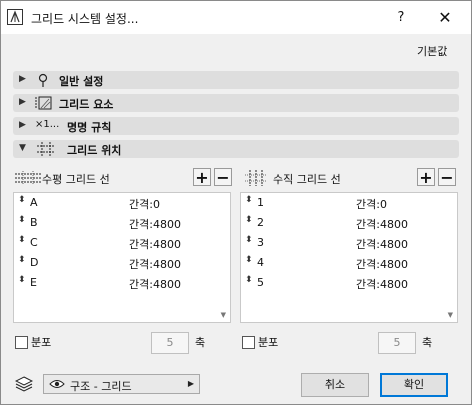 This screenshot has width=472, height=405. I want to click on add-vertical-line-button: +, so click(426, 177).